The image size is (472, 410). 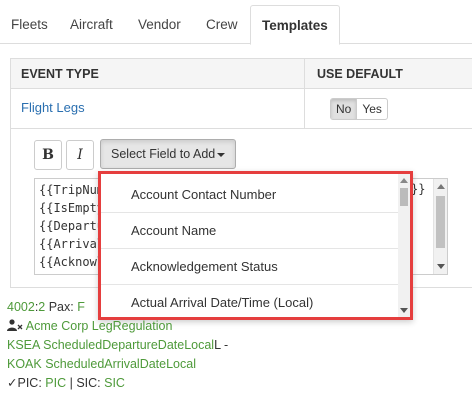 What do you see at coordinates (91, 22) in the screenshot?
I see `tab-aircraft: Aircraft` at bounding box center [91, 22].